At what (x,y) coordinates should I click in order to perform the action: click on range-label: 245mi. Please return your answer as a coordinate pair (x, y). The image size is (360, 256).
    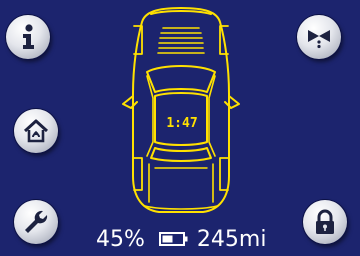
    Looking at the image, I should click on (231, 239).